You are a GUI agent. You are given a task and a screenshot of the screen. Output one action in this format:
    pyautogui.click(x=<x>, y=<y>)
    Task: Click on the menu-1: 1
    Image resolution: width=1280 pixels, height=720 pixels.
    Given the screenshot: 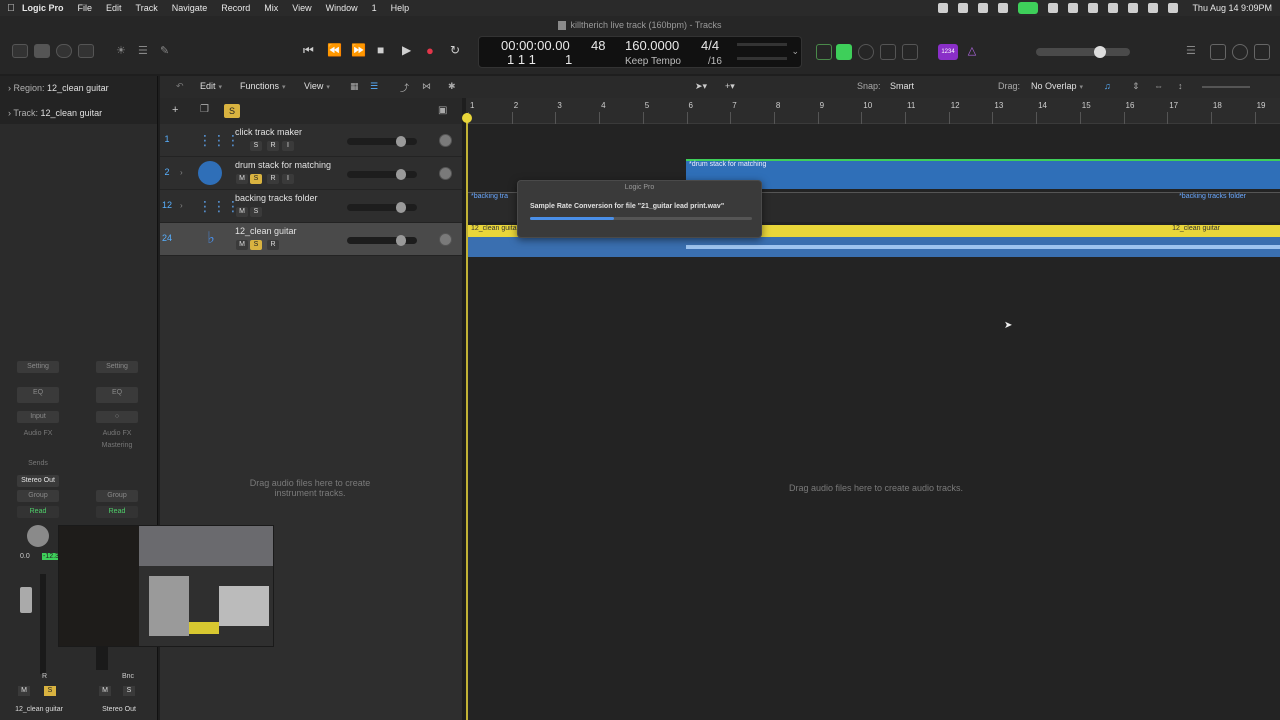 What is the action you would take?
    pyautogui.click(x=374, y=8)
    